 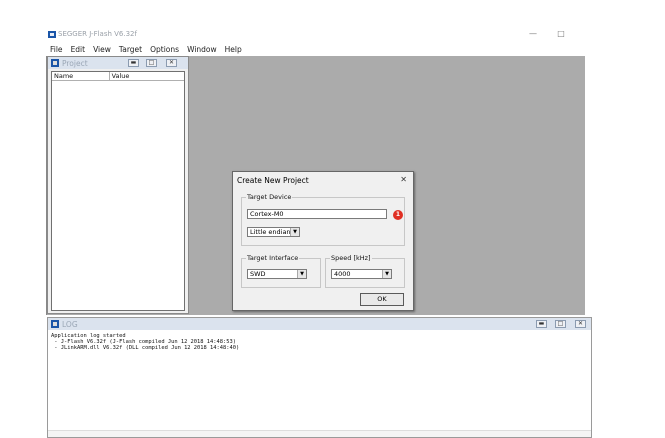 What do you see at coordinates (258, 274) in the screenshot?
I see `interface-value: SWD` at bounding box center [258, 274].